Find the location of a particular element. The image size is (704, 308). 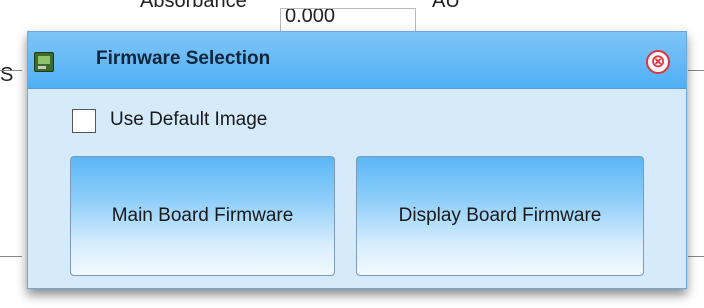

background-unit-label: AU is located at coordinates (446, 6).